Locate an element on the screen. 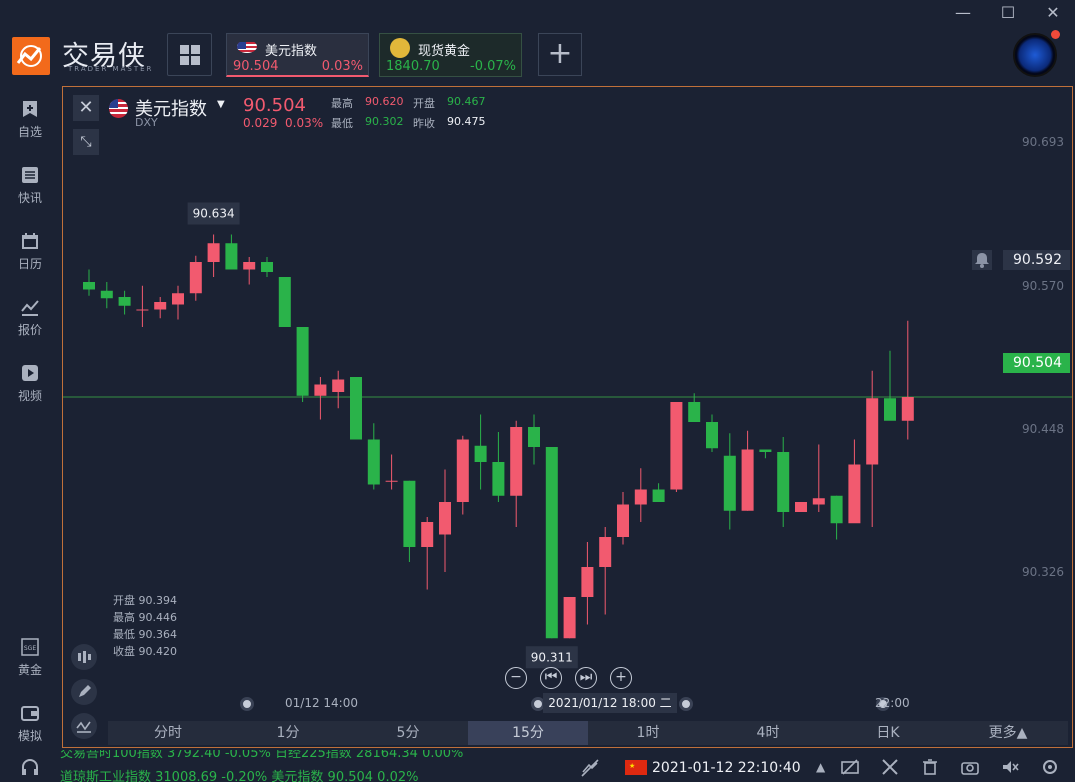 The image size is (1075, 782). candles-icon is located at coordinates (84, 657).